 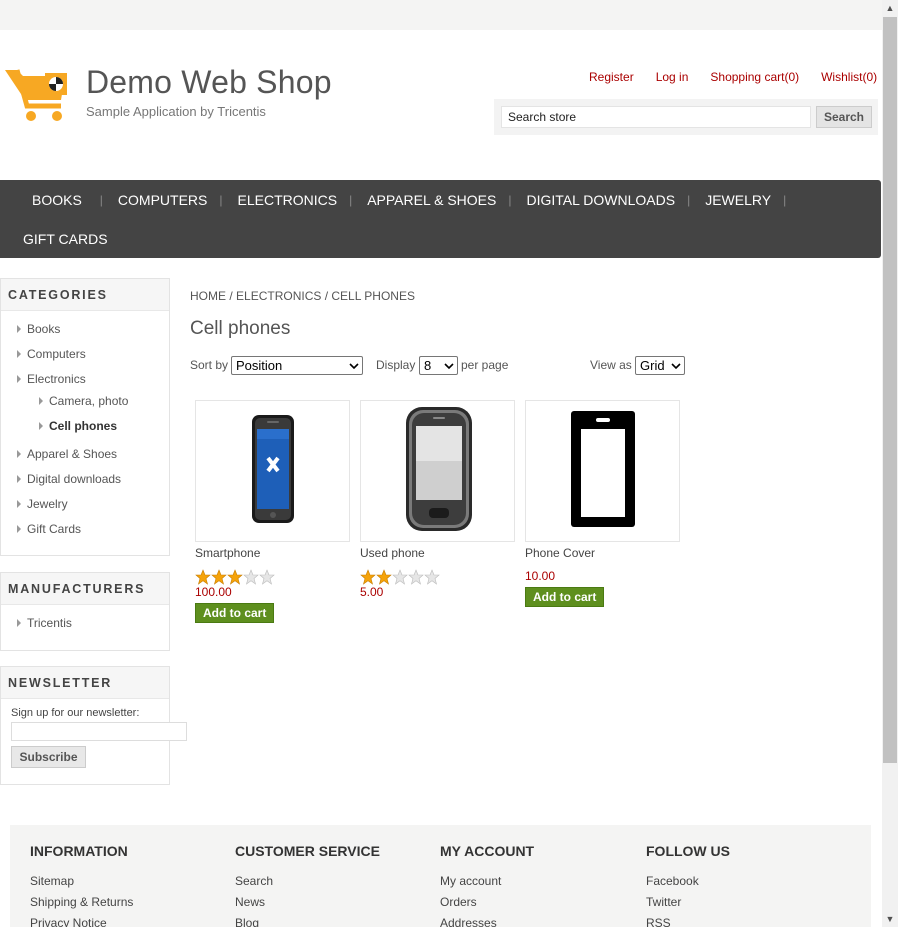 I want to click on category-digital-downloads: Digital downloads, so click(x=69, y=479).